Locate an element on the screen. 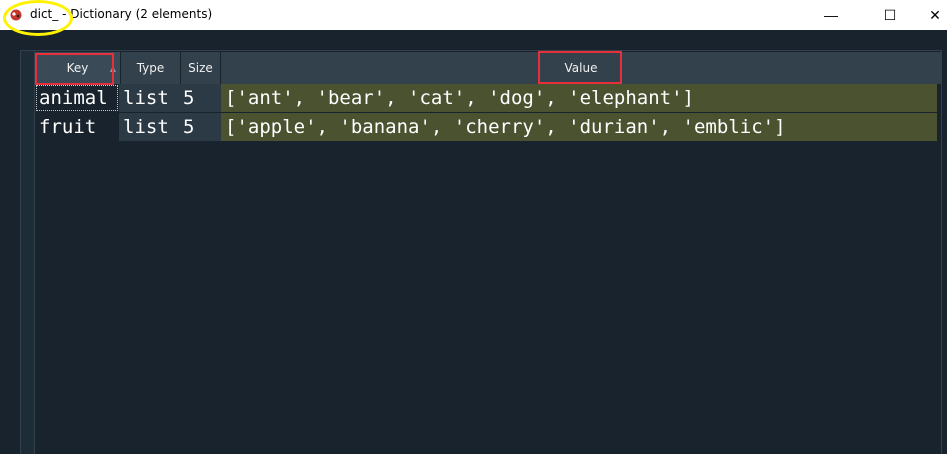 Image resolution: width=947 pixels, height=454 pixels. header-size: Size is located at coordinates (201, 68).